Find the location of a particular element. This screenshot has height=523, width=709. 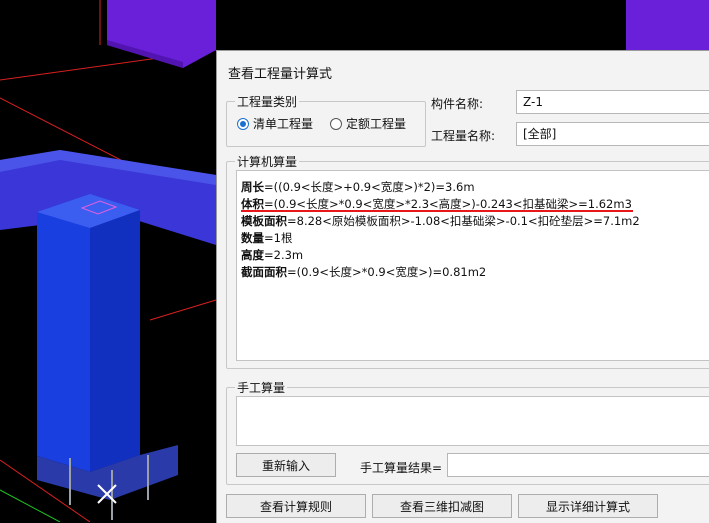

radio-list-quantity: 清单工程量 is located at coordinates (275, 123).